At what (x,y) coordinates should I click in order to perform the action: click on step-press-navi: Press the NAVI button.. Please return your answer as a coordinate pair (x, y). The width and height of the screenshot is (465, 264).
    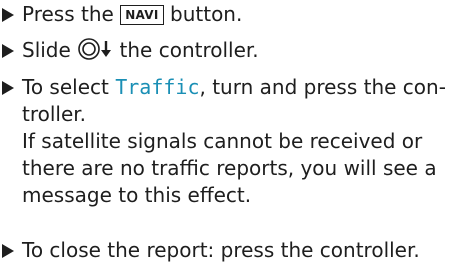
    Looking at the image, I should click on (232, 14).